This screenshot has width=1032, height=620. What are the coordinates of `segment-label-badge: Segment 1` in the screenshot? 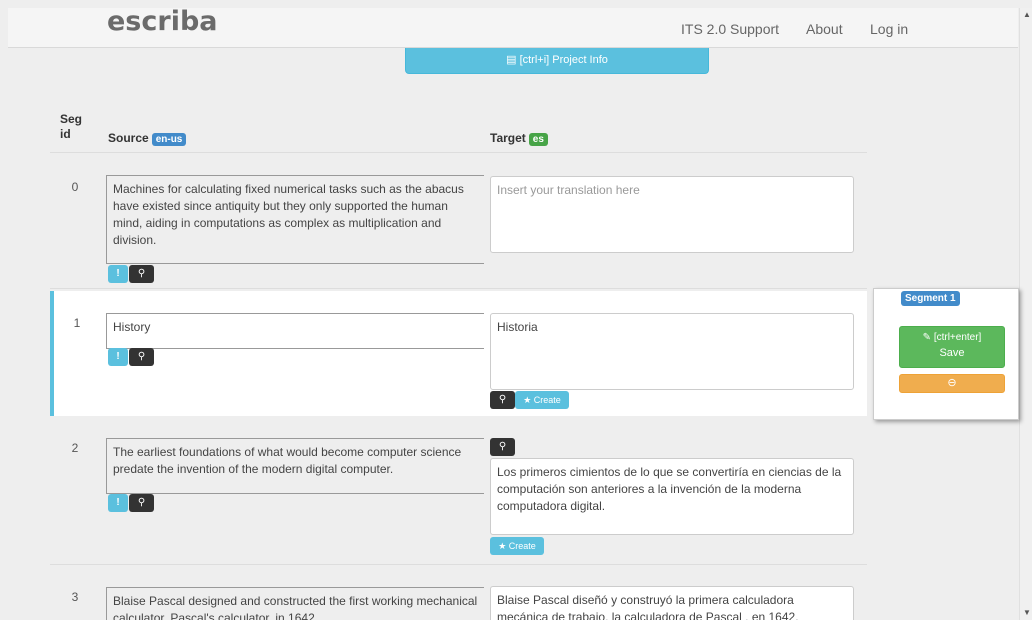 It's located at (930, 298).